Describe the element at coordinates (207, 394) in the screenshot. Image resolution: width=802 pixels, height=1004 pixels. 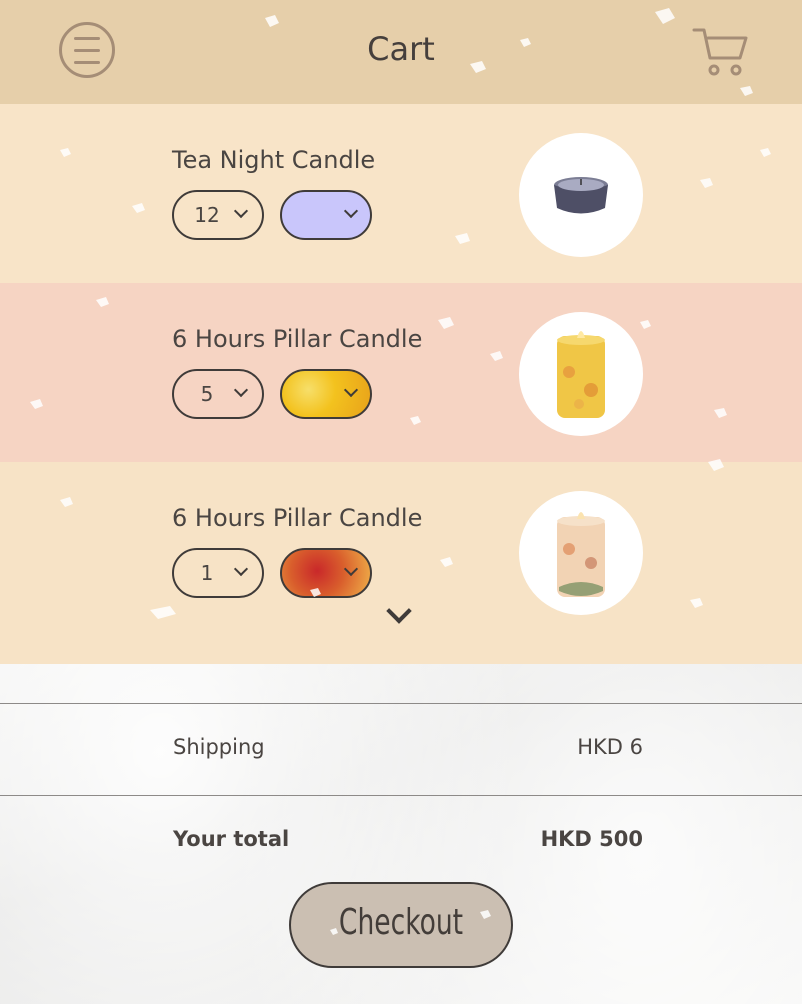
I see `quantity-value: 5` at that location.